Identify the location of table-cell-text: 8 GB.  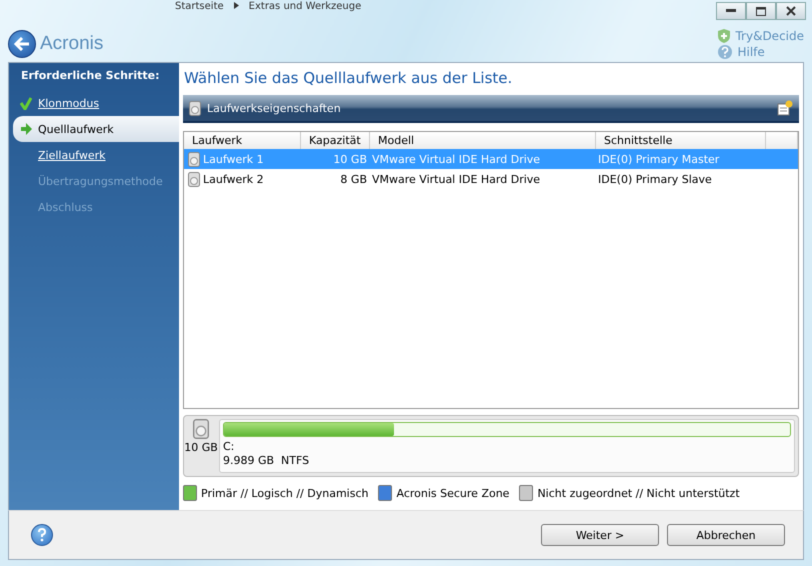
(353, 179).